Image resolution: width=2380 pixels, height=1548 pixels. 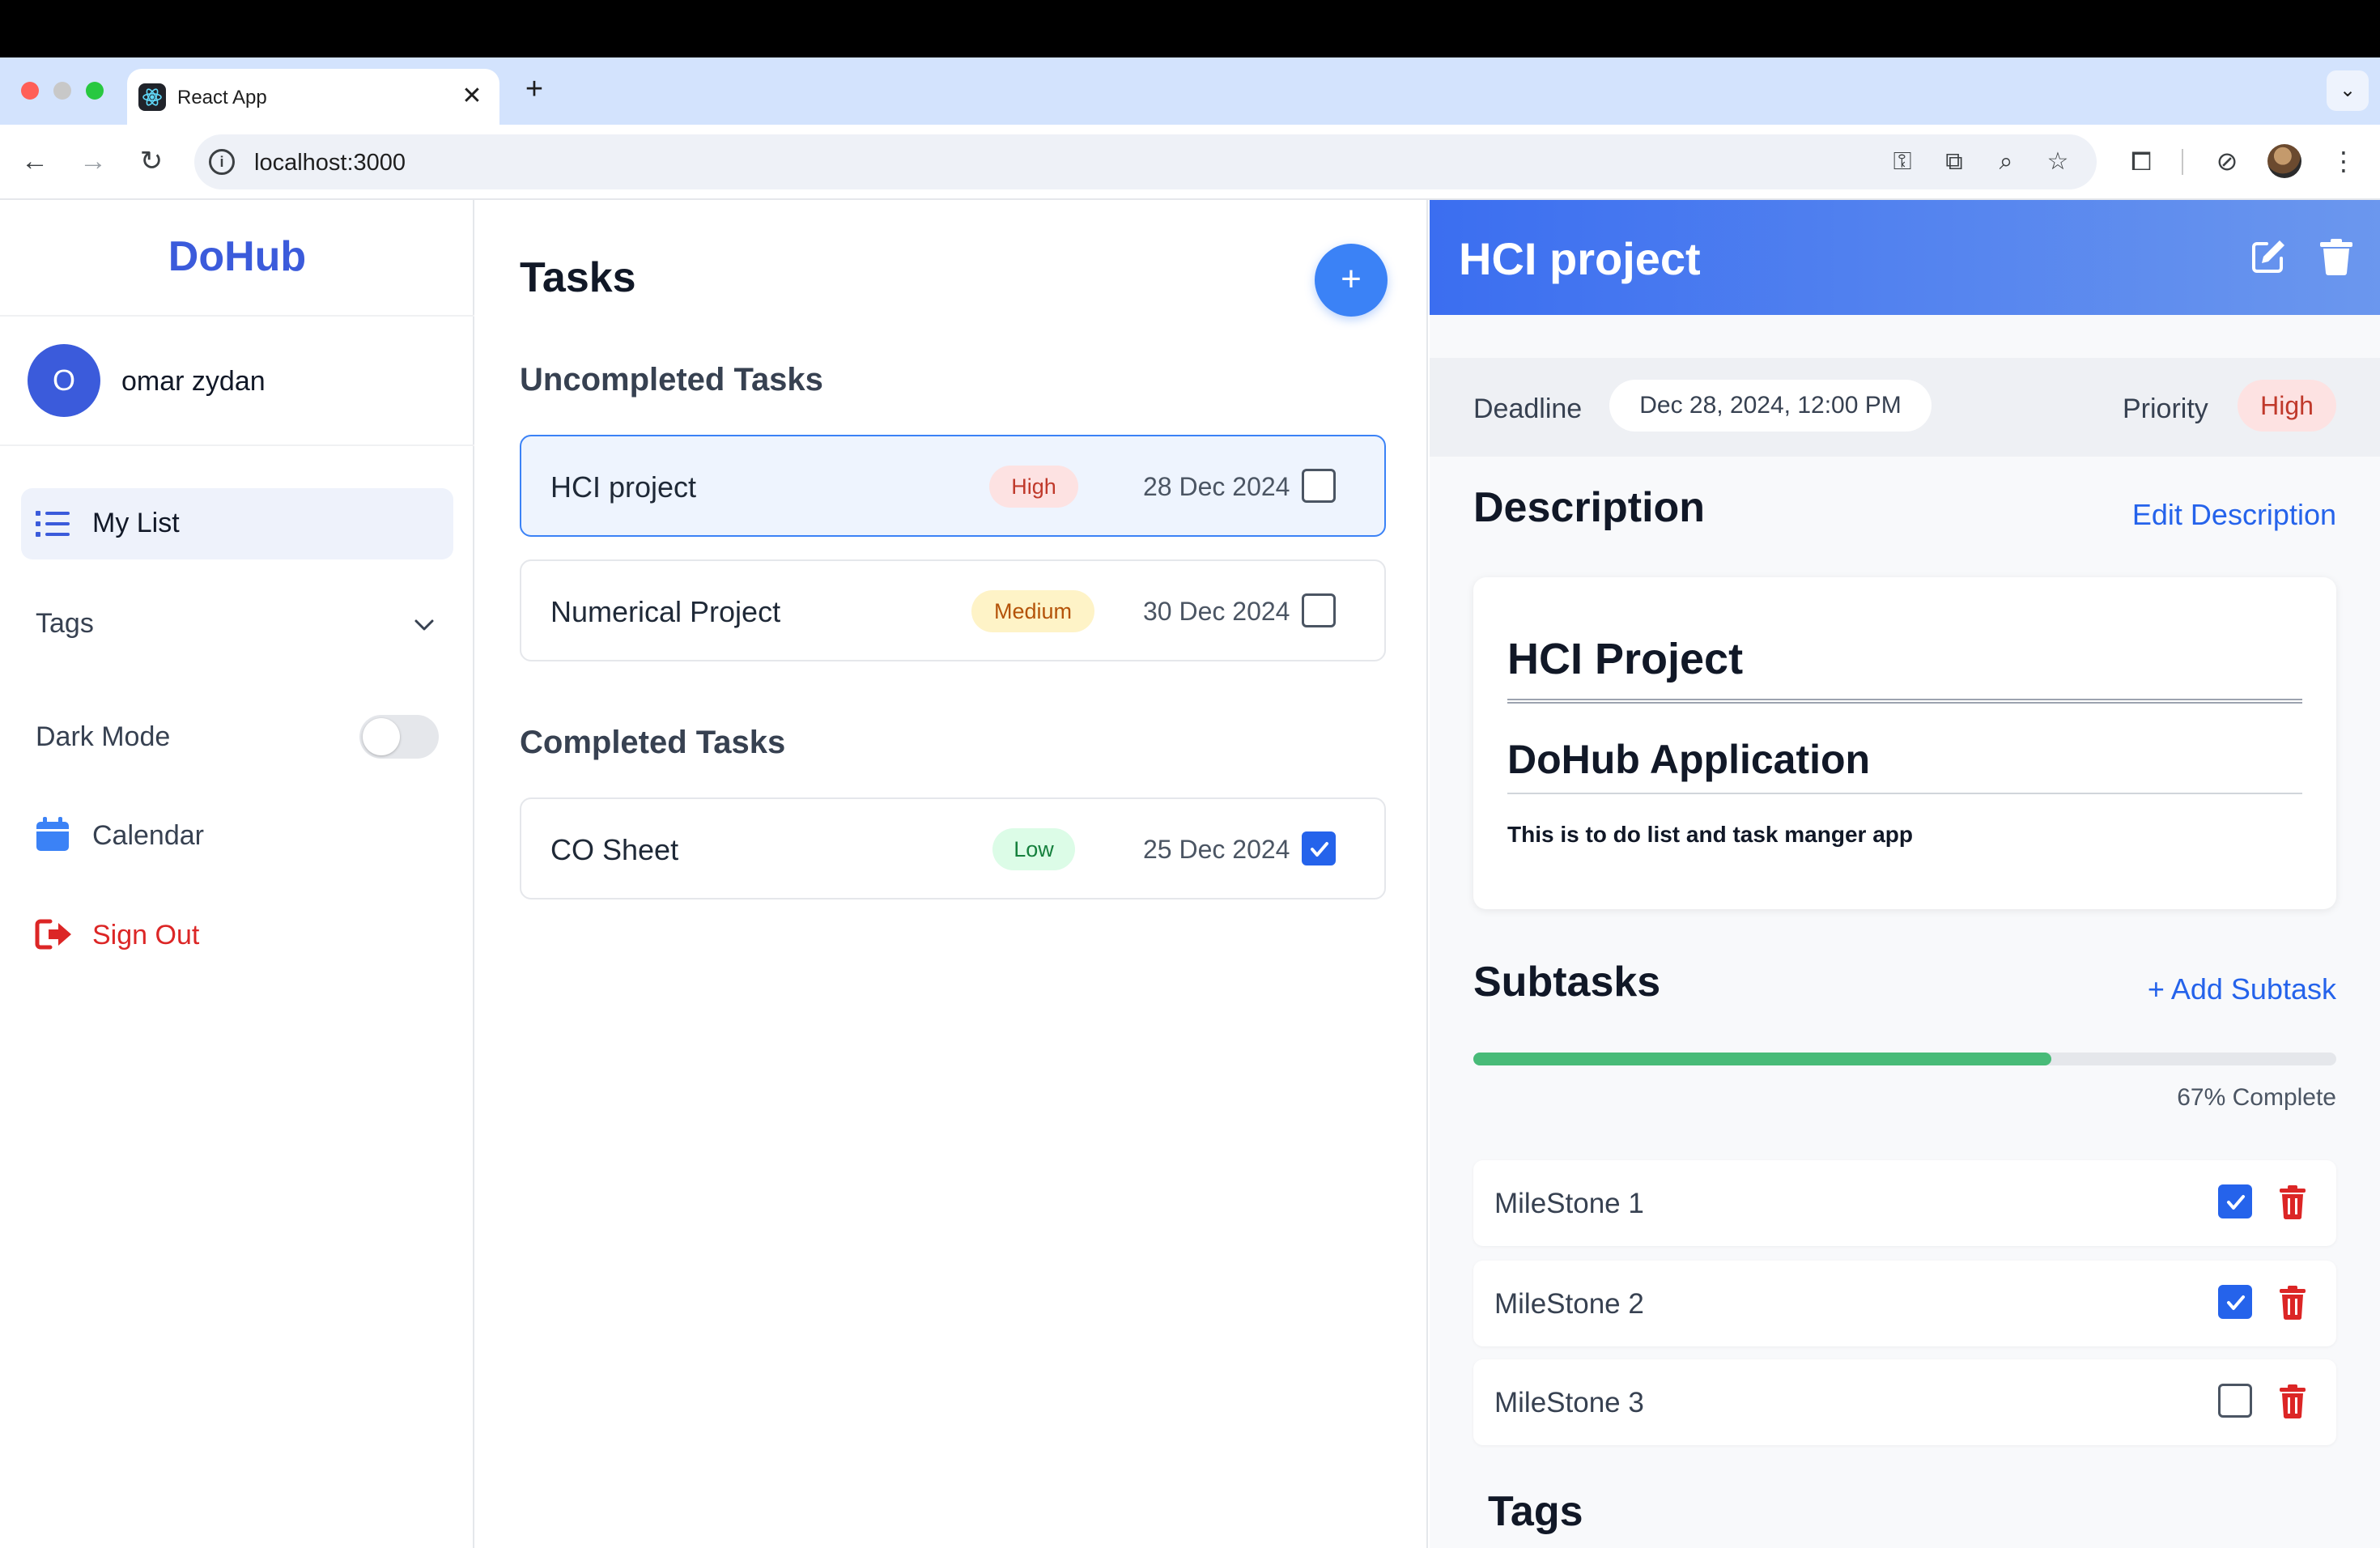 I want to click on detail-title: HCI project, so click(x=1580, y=258).